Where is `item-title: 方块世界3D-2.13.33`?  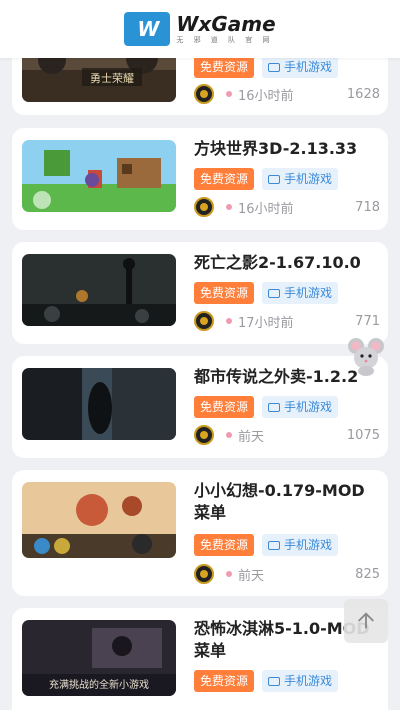
item-title: 方块世界3D-2.13.33 is located at coordinates (287, 149).